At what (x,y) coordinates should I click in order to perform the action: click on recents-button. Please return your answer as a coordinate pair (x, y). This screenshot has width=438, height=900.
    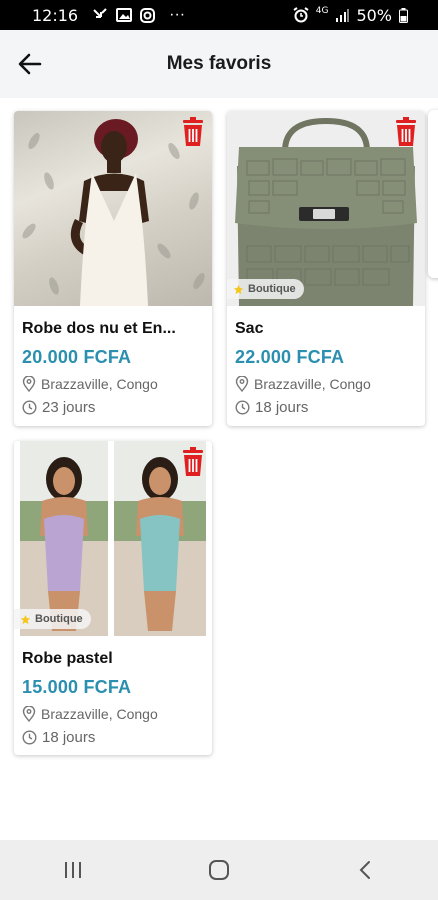
    Looking at the image, I should click on (73, 870).